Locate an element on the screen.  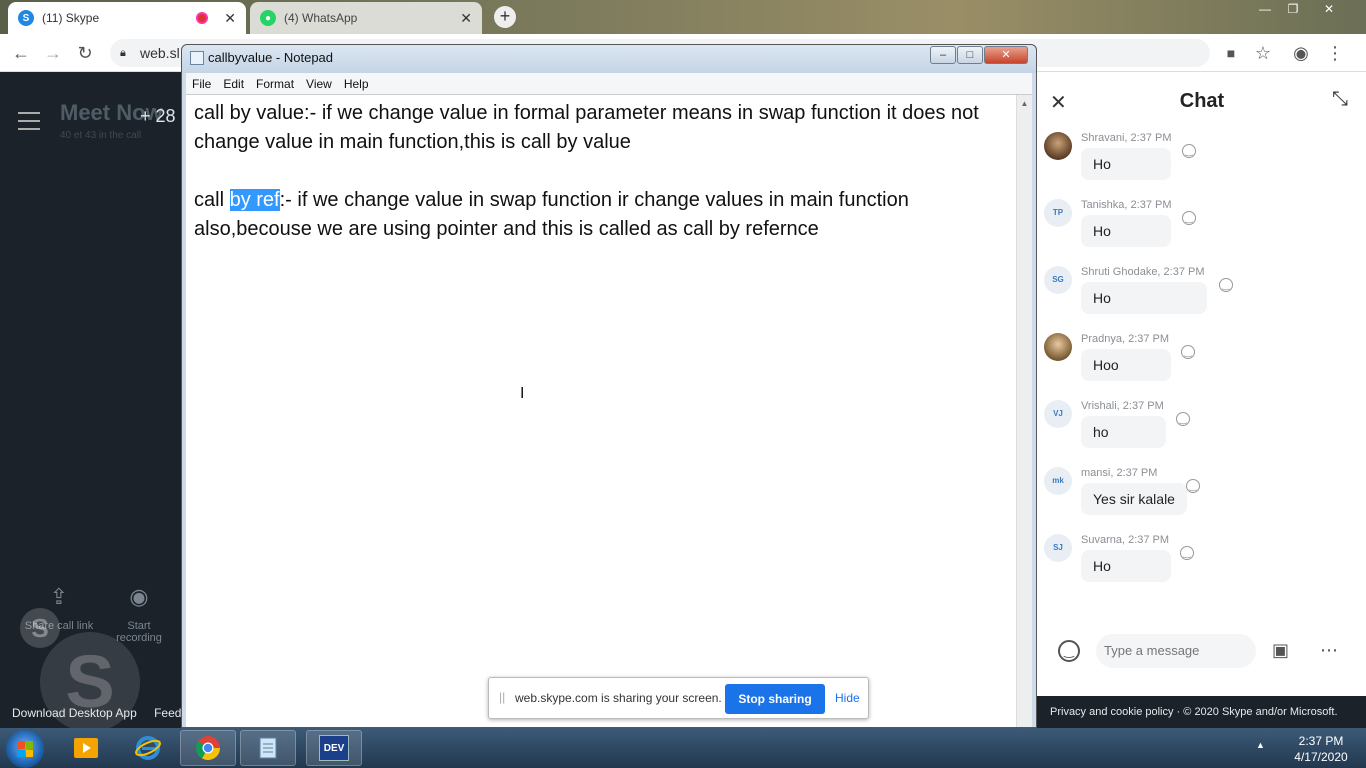
forward-arrow-icon: → is located at coordinates (53, 53).